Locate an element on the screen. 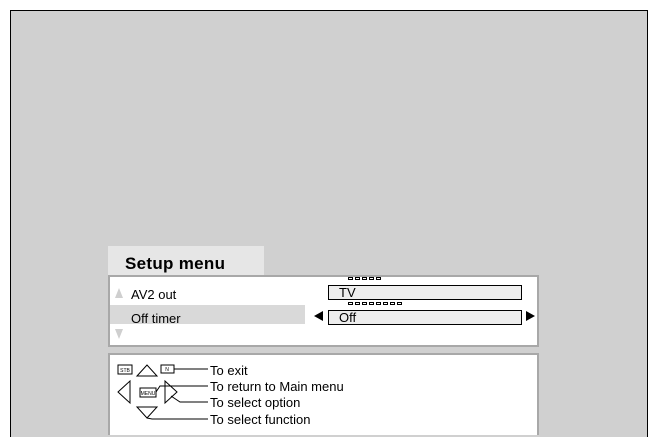  scroll-down-icon is located at coordinates (119, 334).